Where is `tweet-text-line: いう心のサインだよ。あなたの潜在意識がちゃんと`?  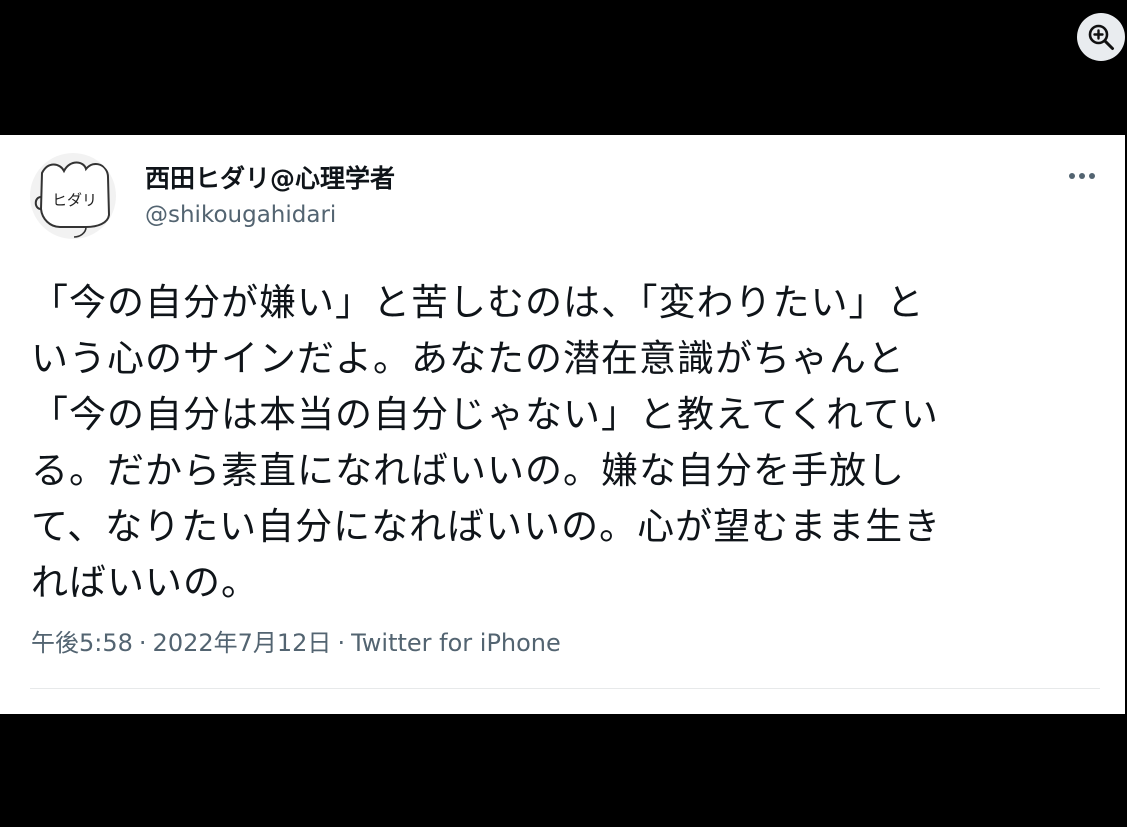
tweet-text-line: いう心のサインだよ。あなたの潜在意識がちゃんと is located at coordinates (468, 358).